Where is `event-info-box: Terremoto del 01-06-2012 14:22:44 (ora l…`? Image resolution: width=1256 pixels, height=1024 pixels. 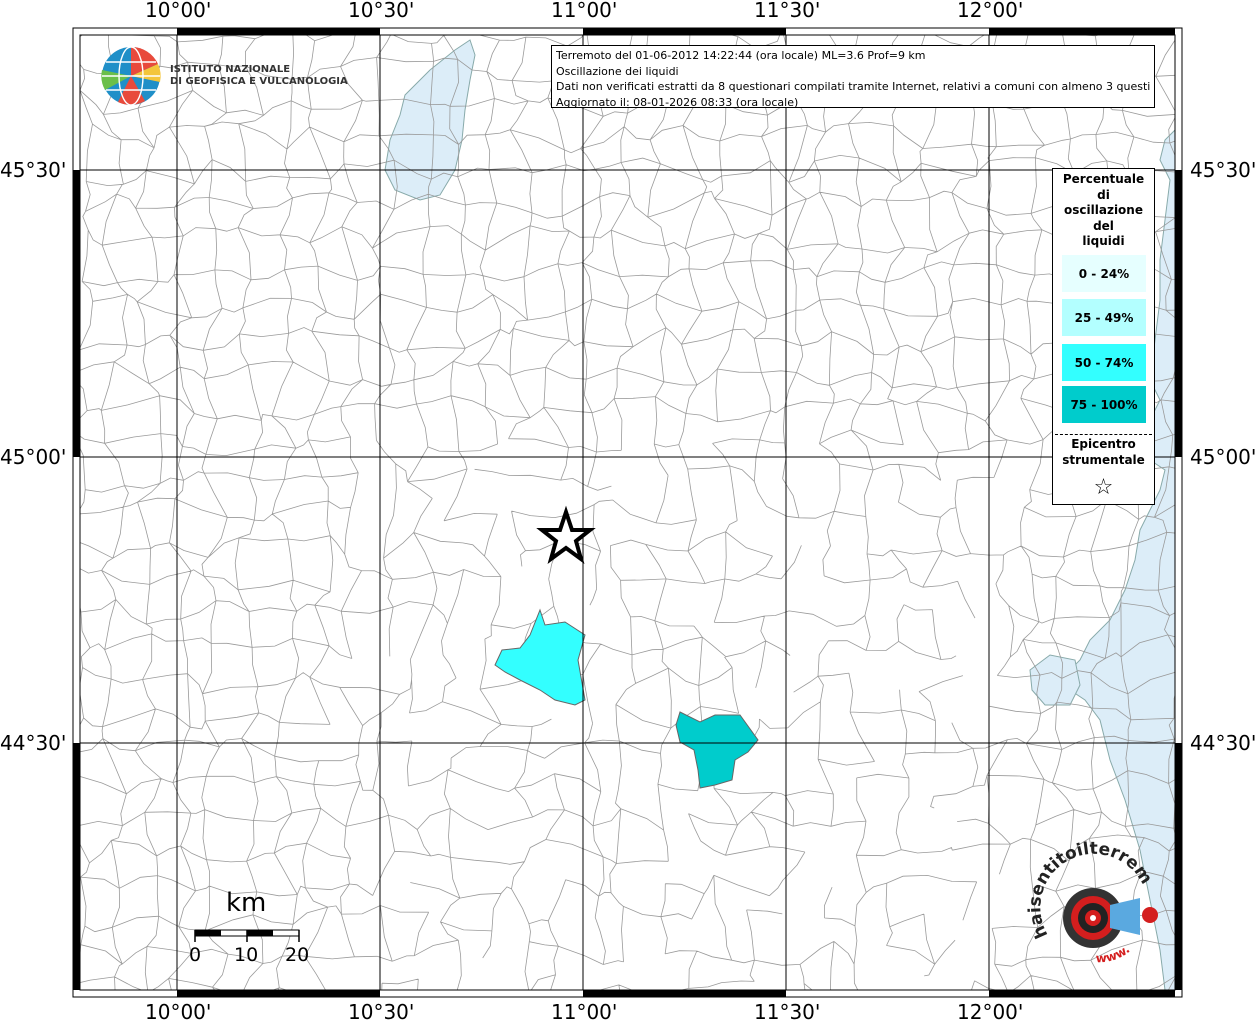 event-info-box: Terremoto del 01-06-2012 14:22:44 (ora l… is located at coordinates (853, 77).